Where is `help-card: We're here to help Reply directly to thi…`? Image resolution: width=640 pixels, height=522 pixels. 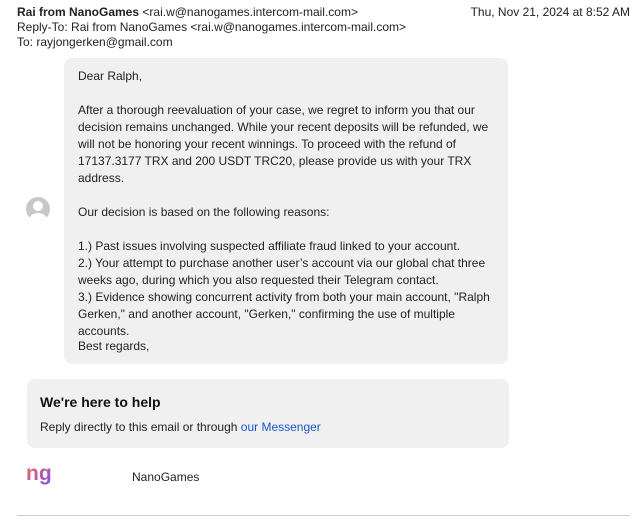
help-card: We're here to help Reply directly to thi… is located at coordinates (268, 413).